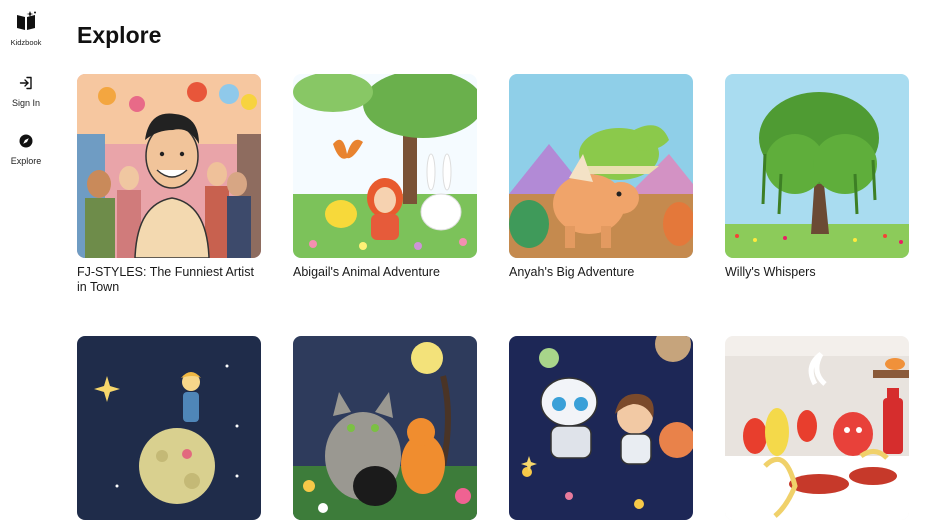  I want to click on page-title: Explore, so click(119, 35).